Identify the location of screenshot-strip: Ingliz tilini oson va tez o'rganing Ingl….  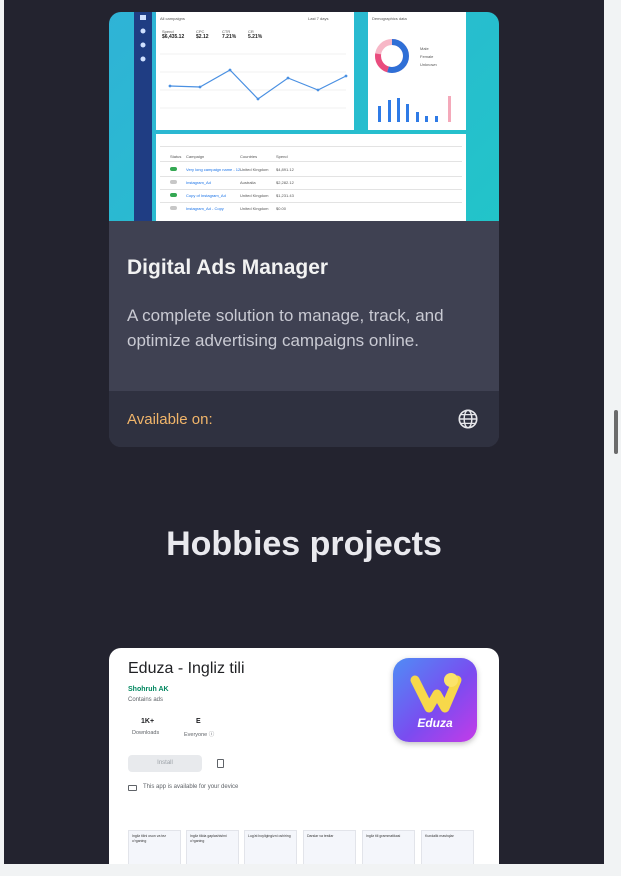
(303, 847).